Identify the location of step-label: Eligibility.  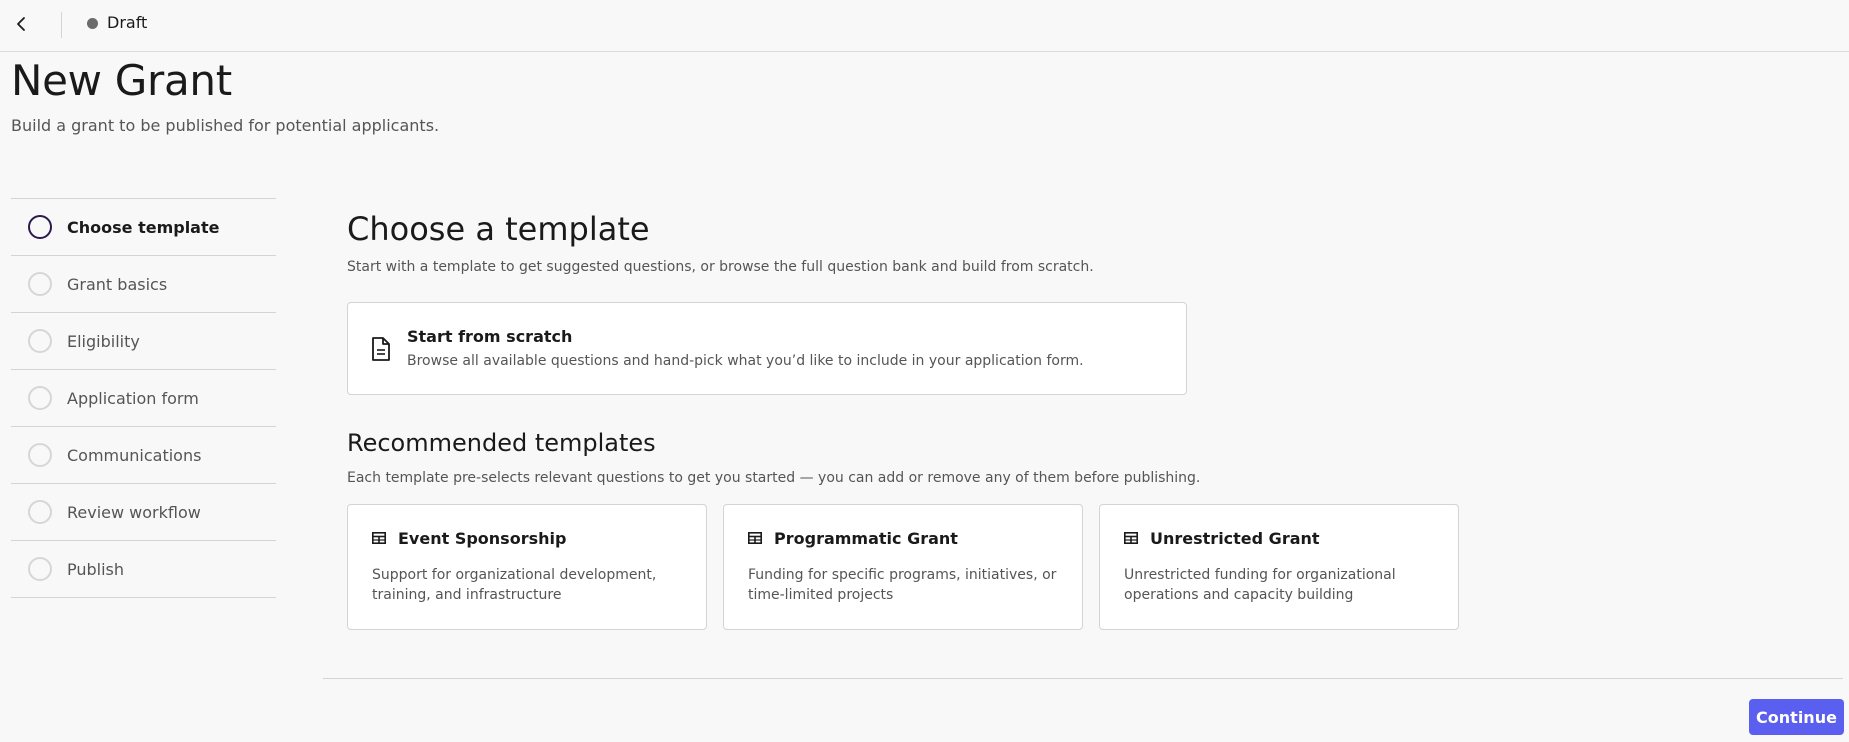
(103, 341).